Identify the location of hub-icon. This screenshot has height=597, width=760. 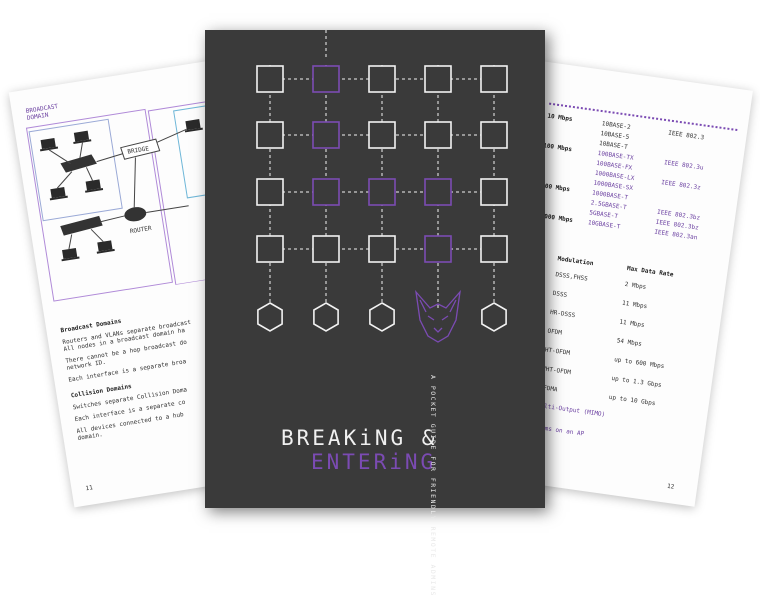
(78, 163).